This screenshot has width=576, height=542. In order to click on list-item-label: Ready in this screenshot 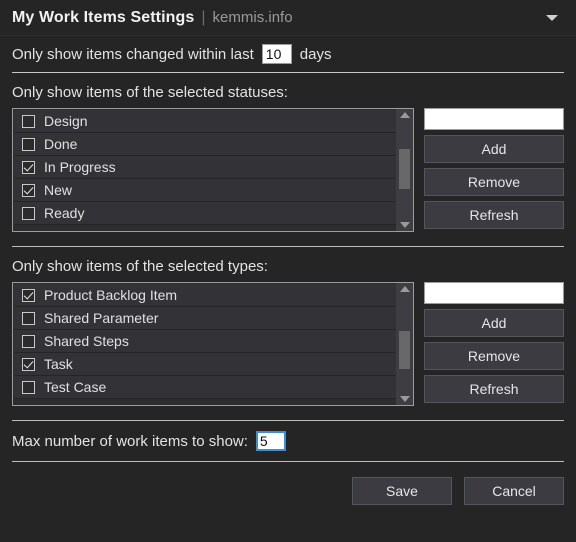, I will do `click(64, 213)`.